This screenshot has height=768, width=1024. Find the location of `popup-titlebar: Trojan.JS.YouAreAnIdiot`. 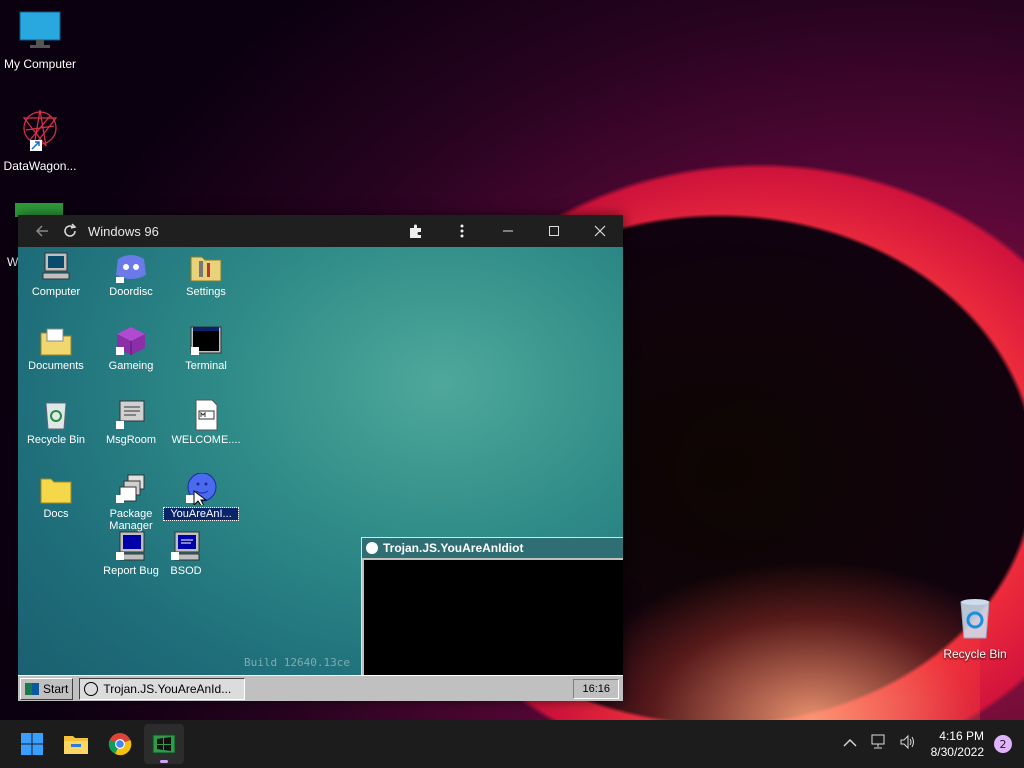

popup-titlebar: Trojan.JS.YouAreAnIdiot is located at coordinates (492, 548).